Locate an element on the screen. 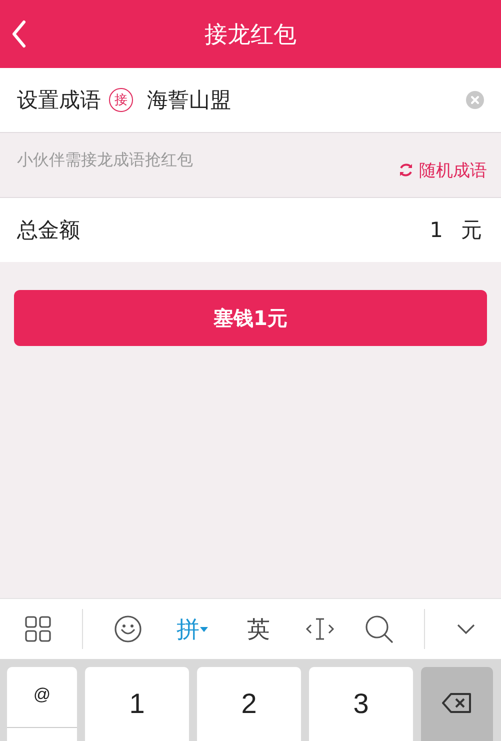 This screenshot has height=741, width=501. amount-label: 总金额 is located at coordinates (48, 230).